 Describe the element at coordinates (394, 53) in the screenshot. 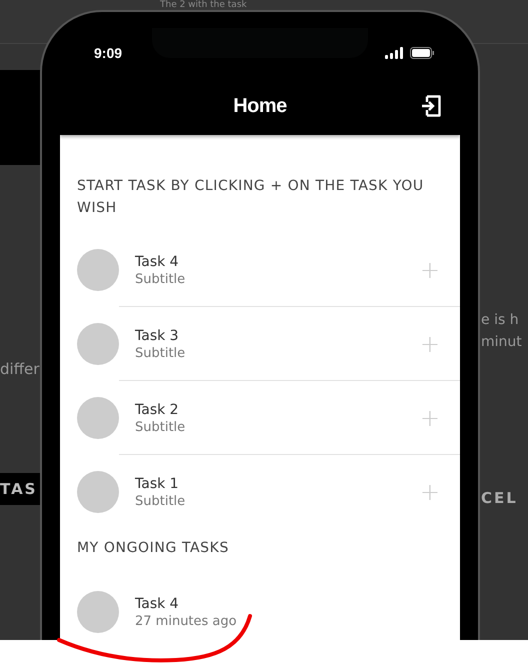

I see `signal-icon` at that location.